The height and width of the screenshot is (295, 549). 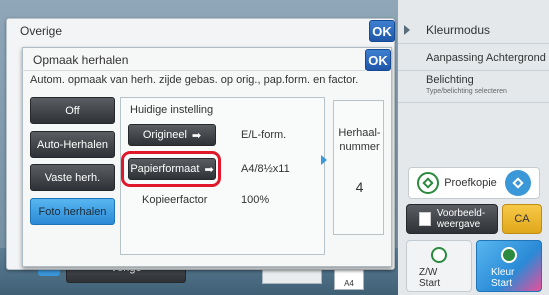 What do you see at coordinates (470, 183) in the screenshot?
I see `proof-copy-label: Proefkopie` at bounding box center [470, 183].